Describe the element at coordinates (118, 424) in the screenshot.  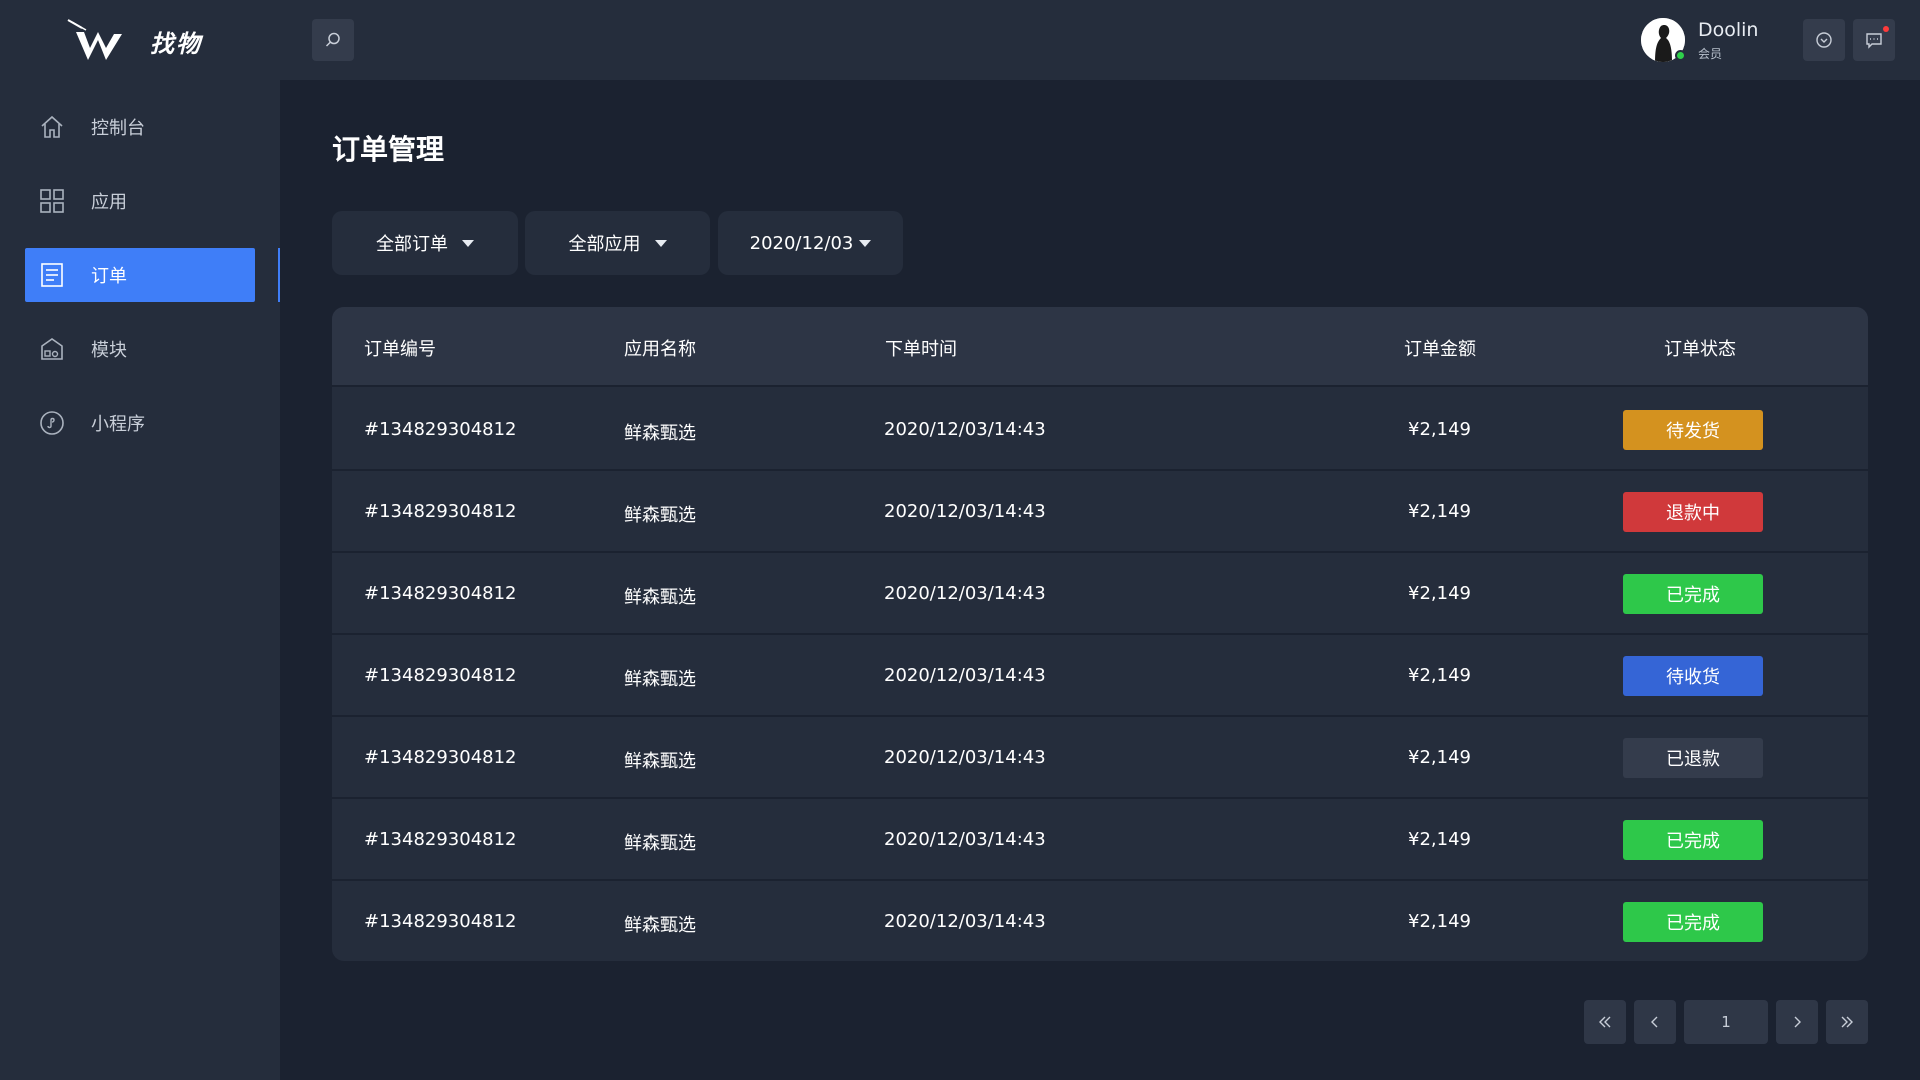
I see `sidebar-item-label: 小程序` at that location.